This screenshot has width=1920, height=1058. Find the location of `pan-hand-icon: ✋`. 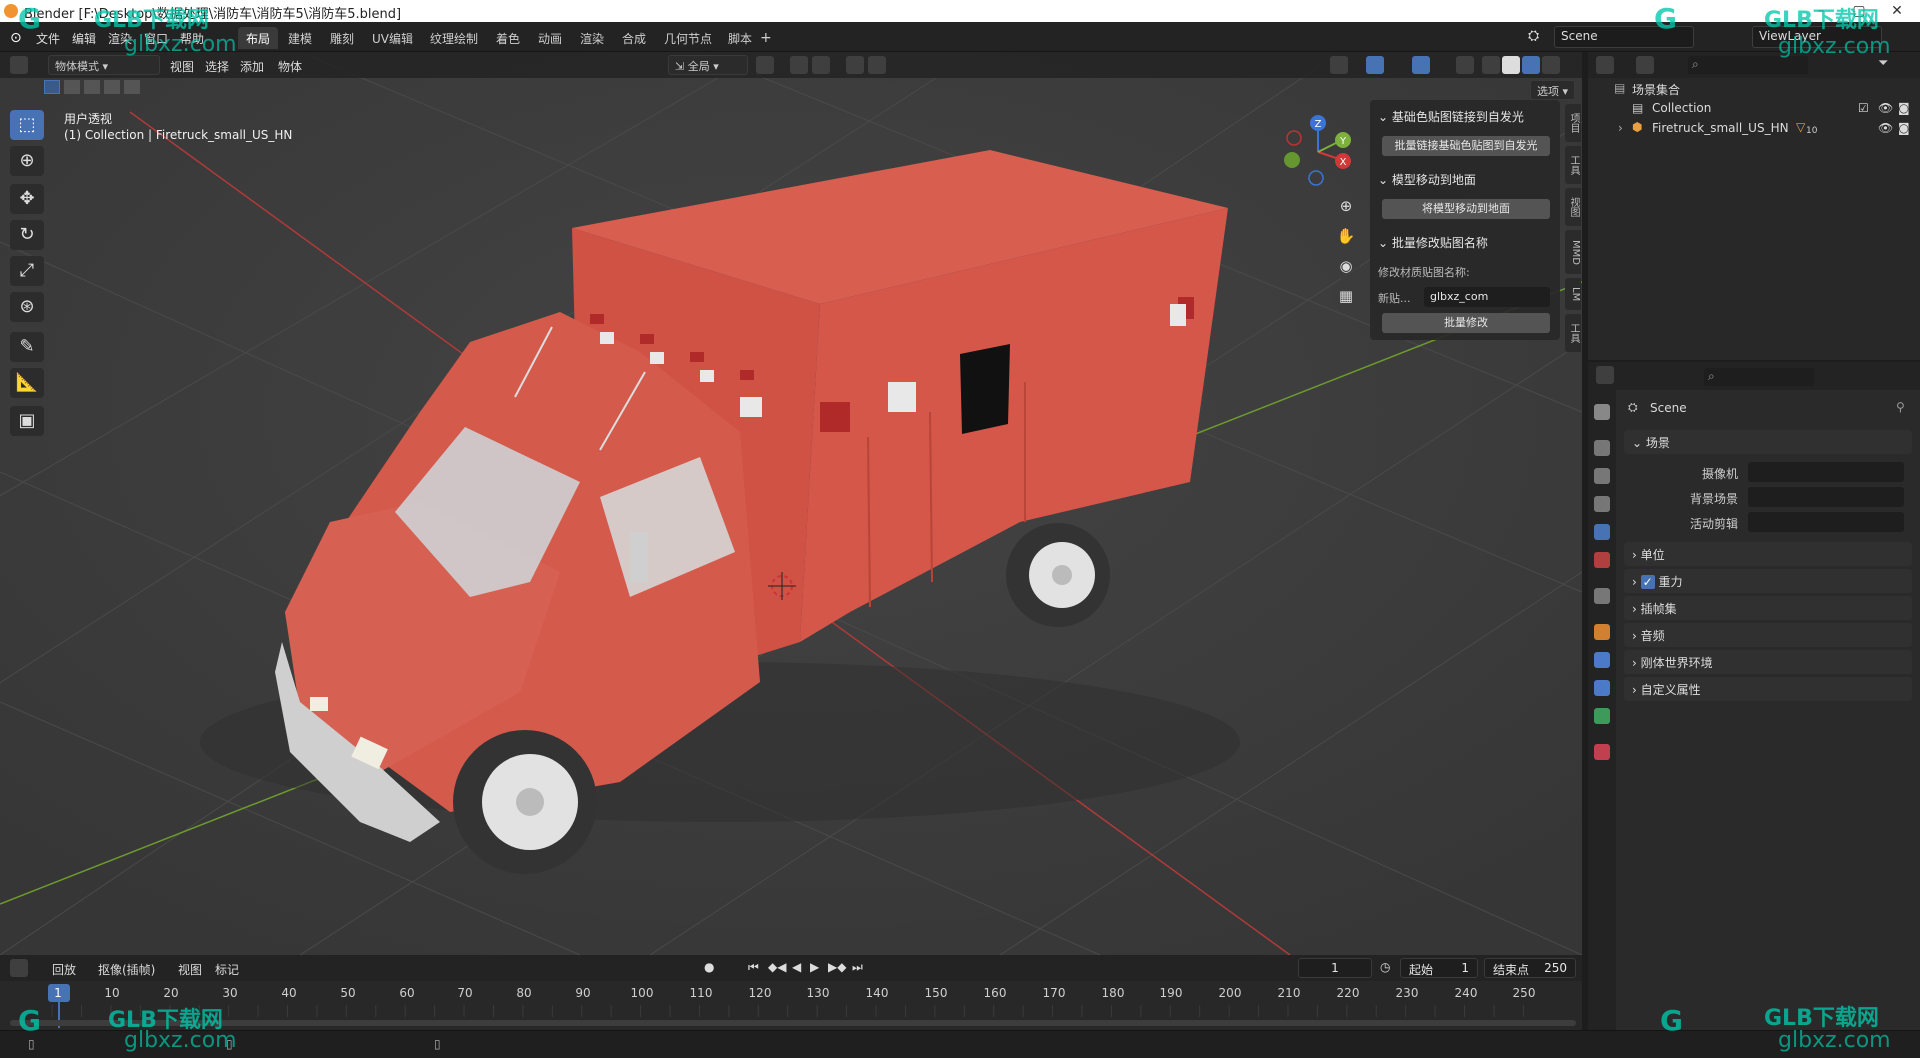

pan-hand-icon: ✋ is located at coordinates (1346, 236).